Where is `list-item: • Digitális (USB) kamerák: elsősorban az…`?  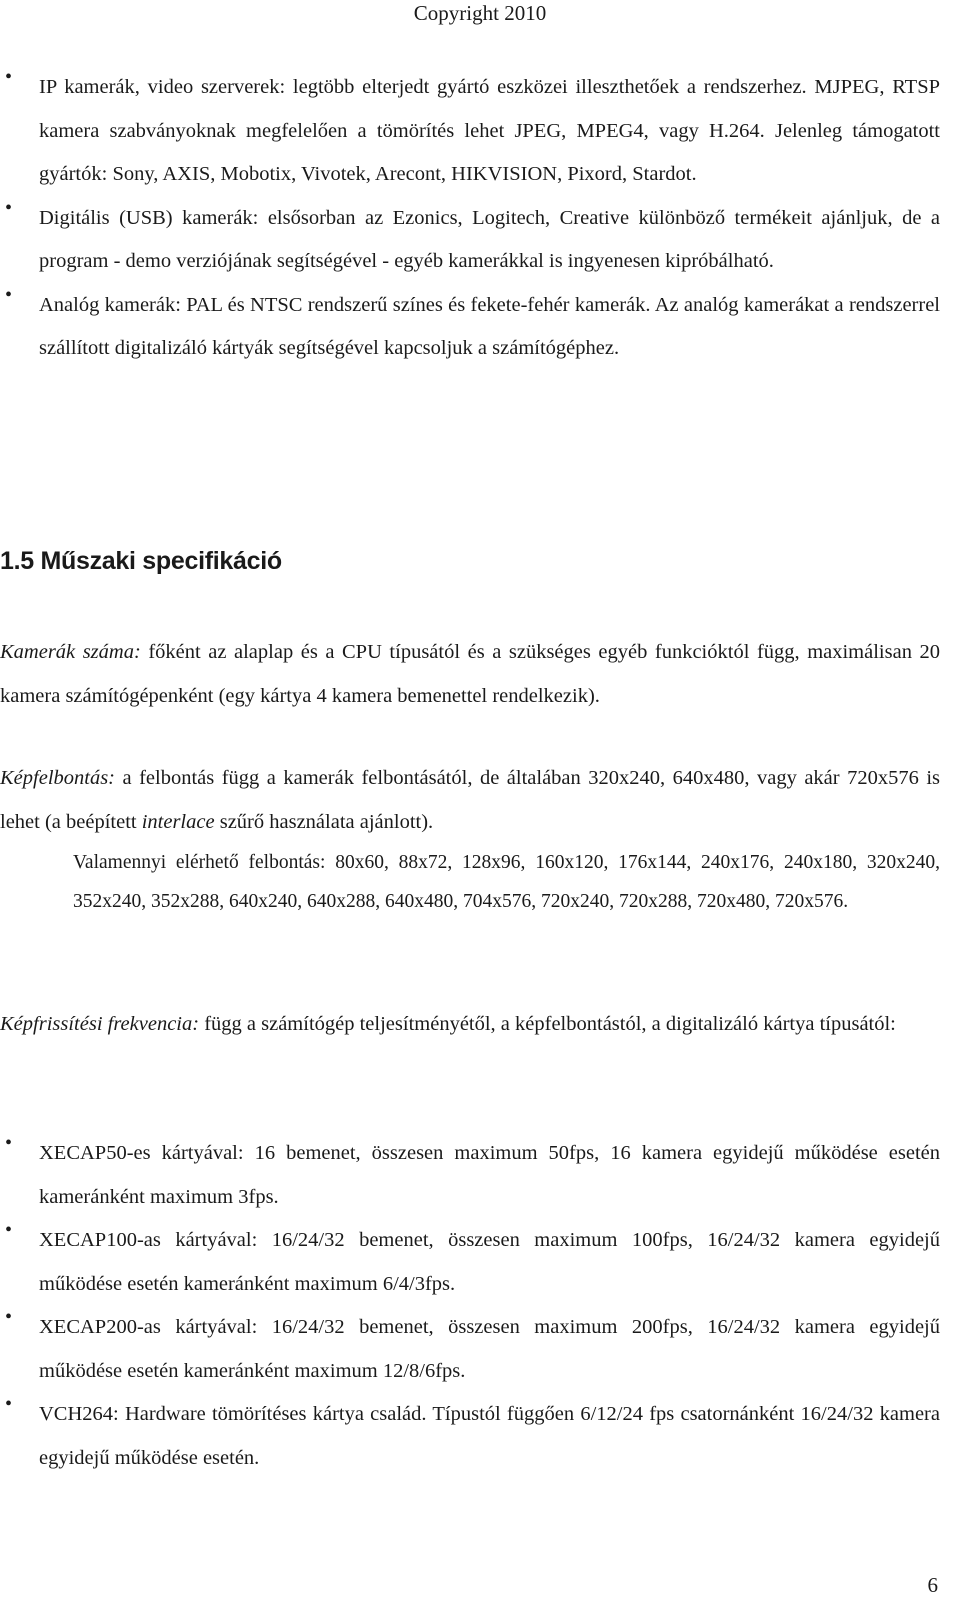 list-item: • Digitális (USB) kamerák: elsősorban az… is located at coordinates (480, 240).